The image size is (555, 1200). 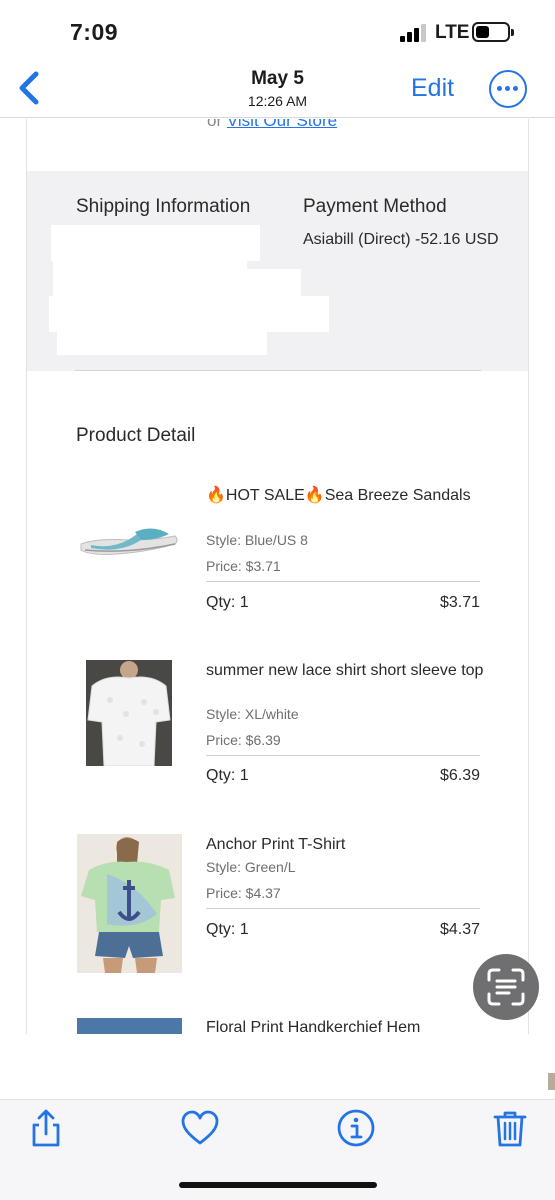 I want to click on visit-store-link: Visit Our Store, so click(x=282, y=124).